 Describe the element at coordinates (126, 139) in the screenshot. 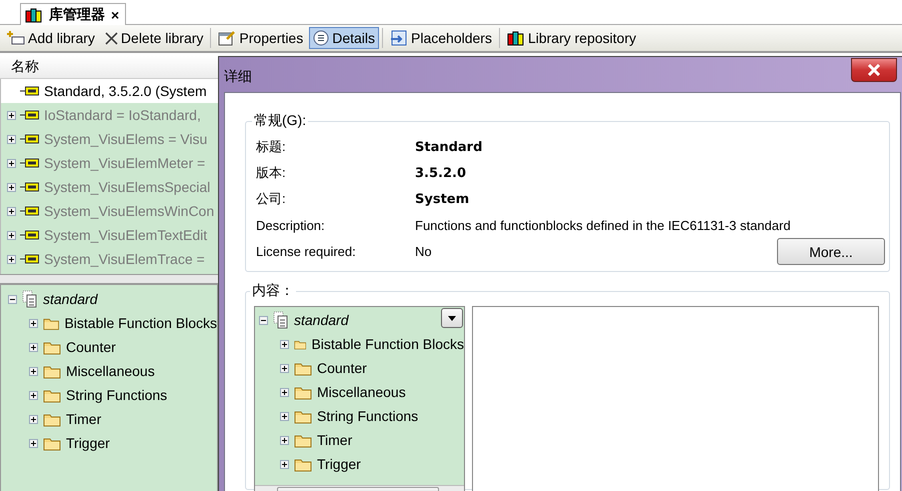

I see `library-name: System_VisuElems = Visu` at that location.